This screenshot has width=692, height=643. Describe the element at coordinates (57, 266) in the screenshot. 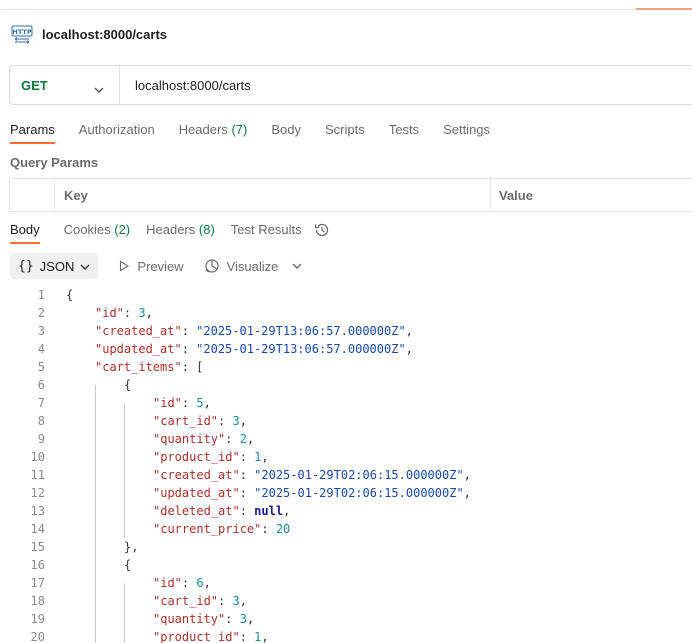

I see `format-label: JSON` at that location.